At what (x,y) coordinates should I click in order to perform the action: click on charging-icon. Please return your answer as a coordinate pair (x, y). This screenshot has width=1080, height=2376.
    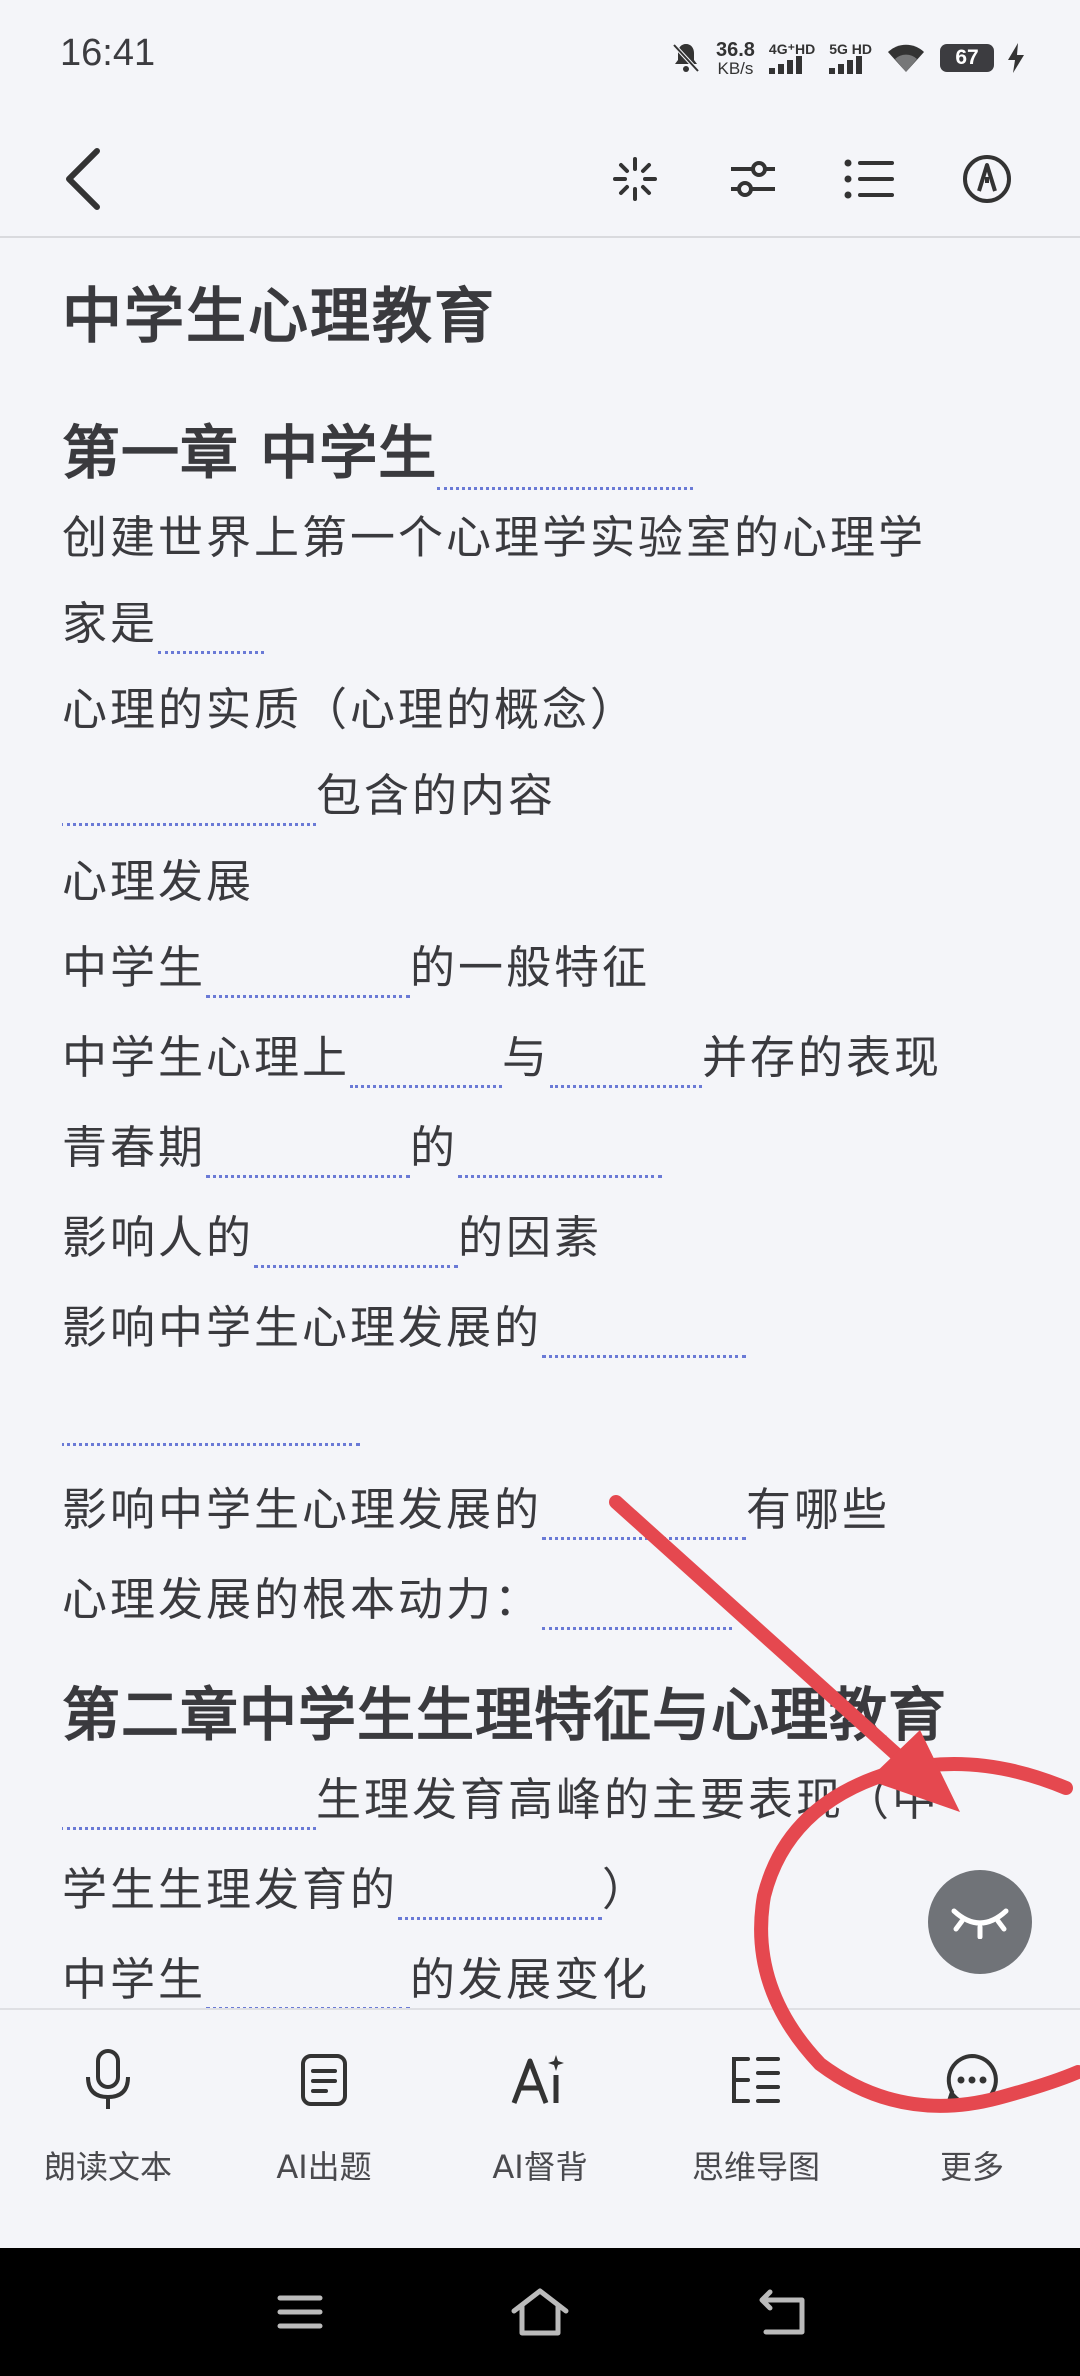
    Looking at the image, I should click on (1016, 58).